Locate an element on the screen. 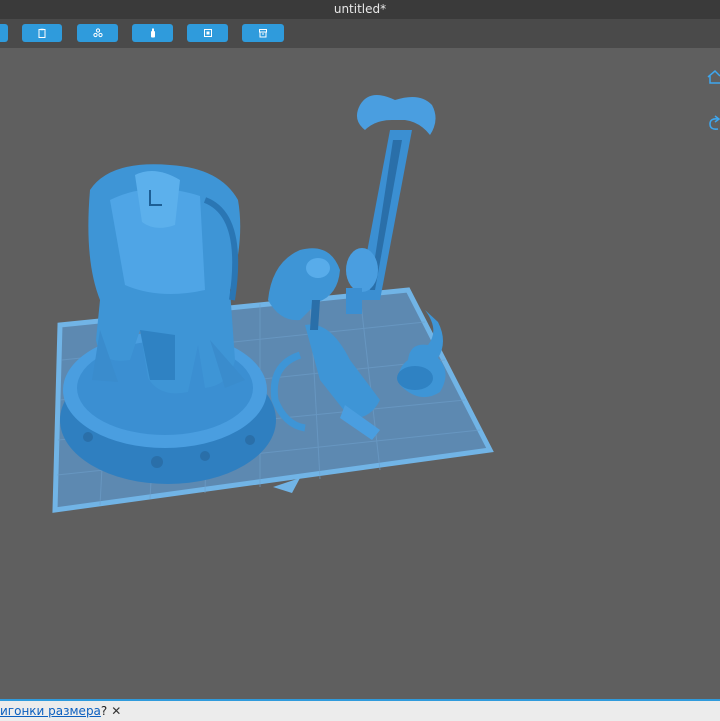 Image resolution: width=720 pixels, height=721 pixels. staff-part is located at coordinates (391, 204).